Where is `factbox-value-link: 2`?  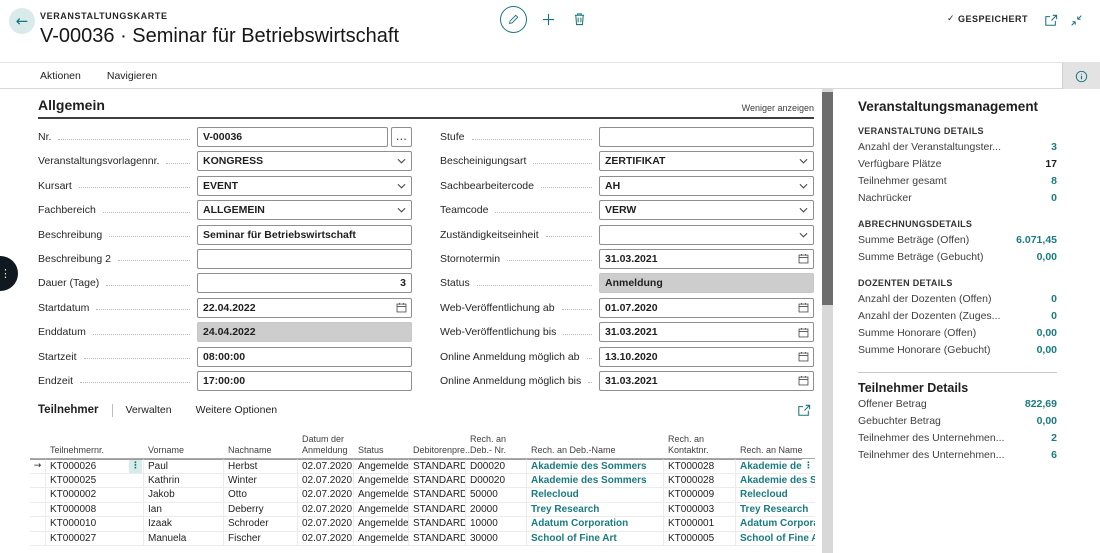 factbox-value-link: 2 is located at coordinates (1054, 438).